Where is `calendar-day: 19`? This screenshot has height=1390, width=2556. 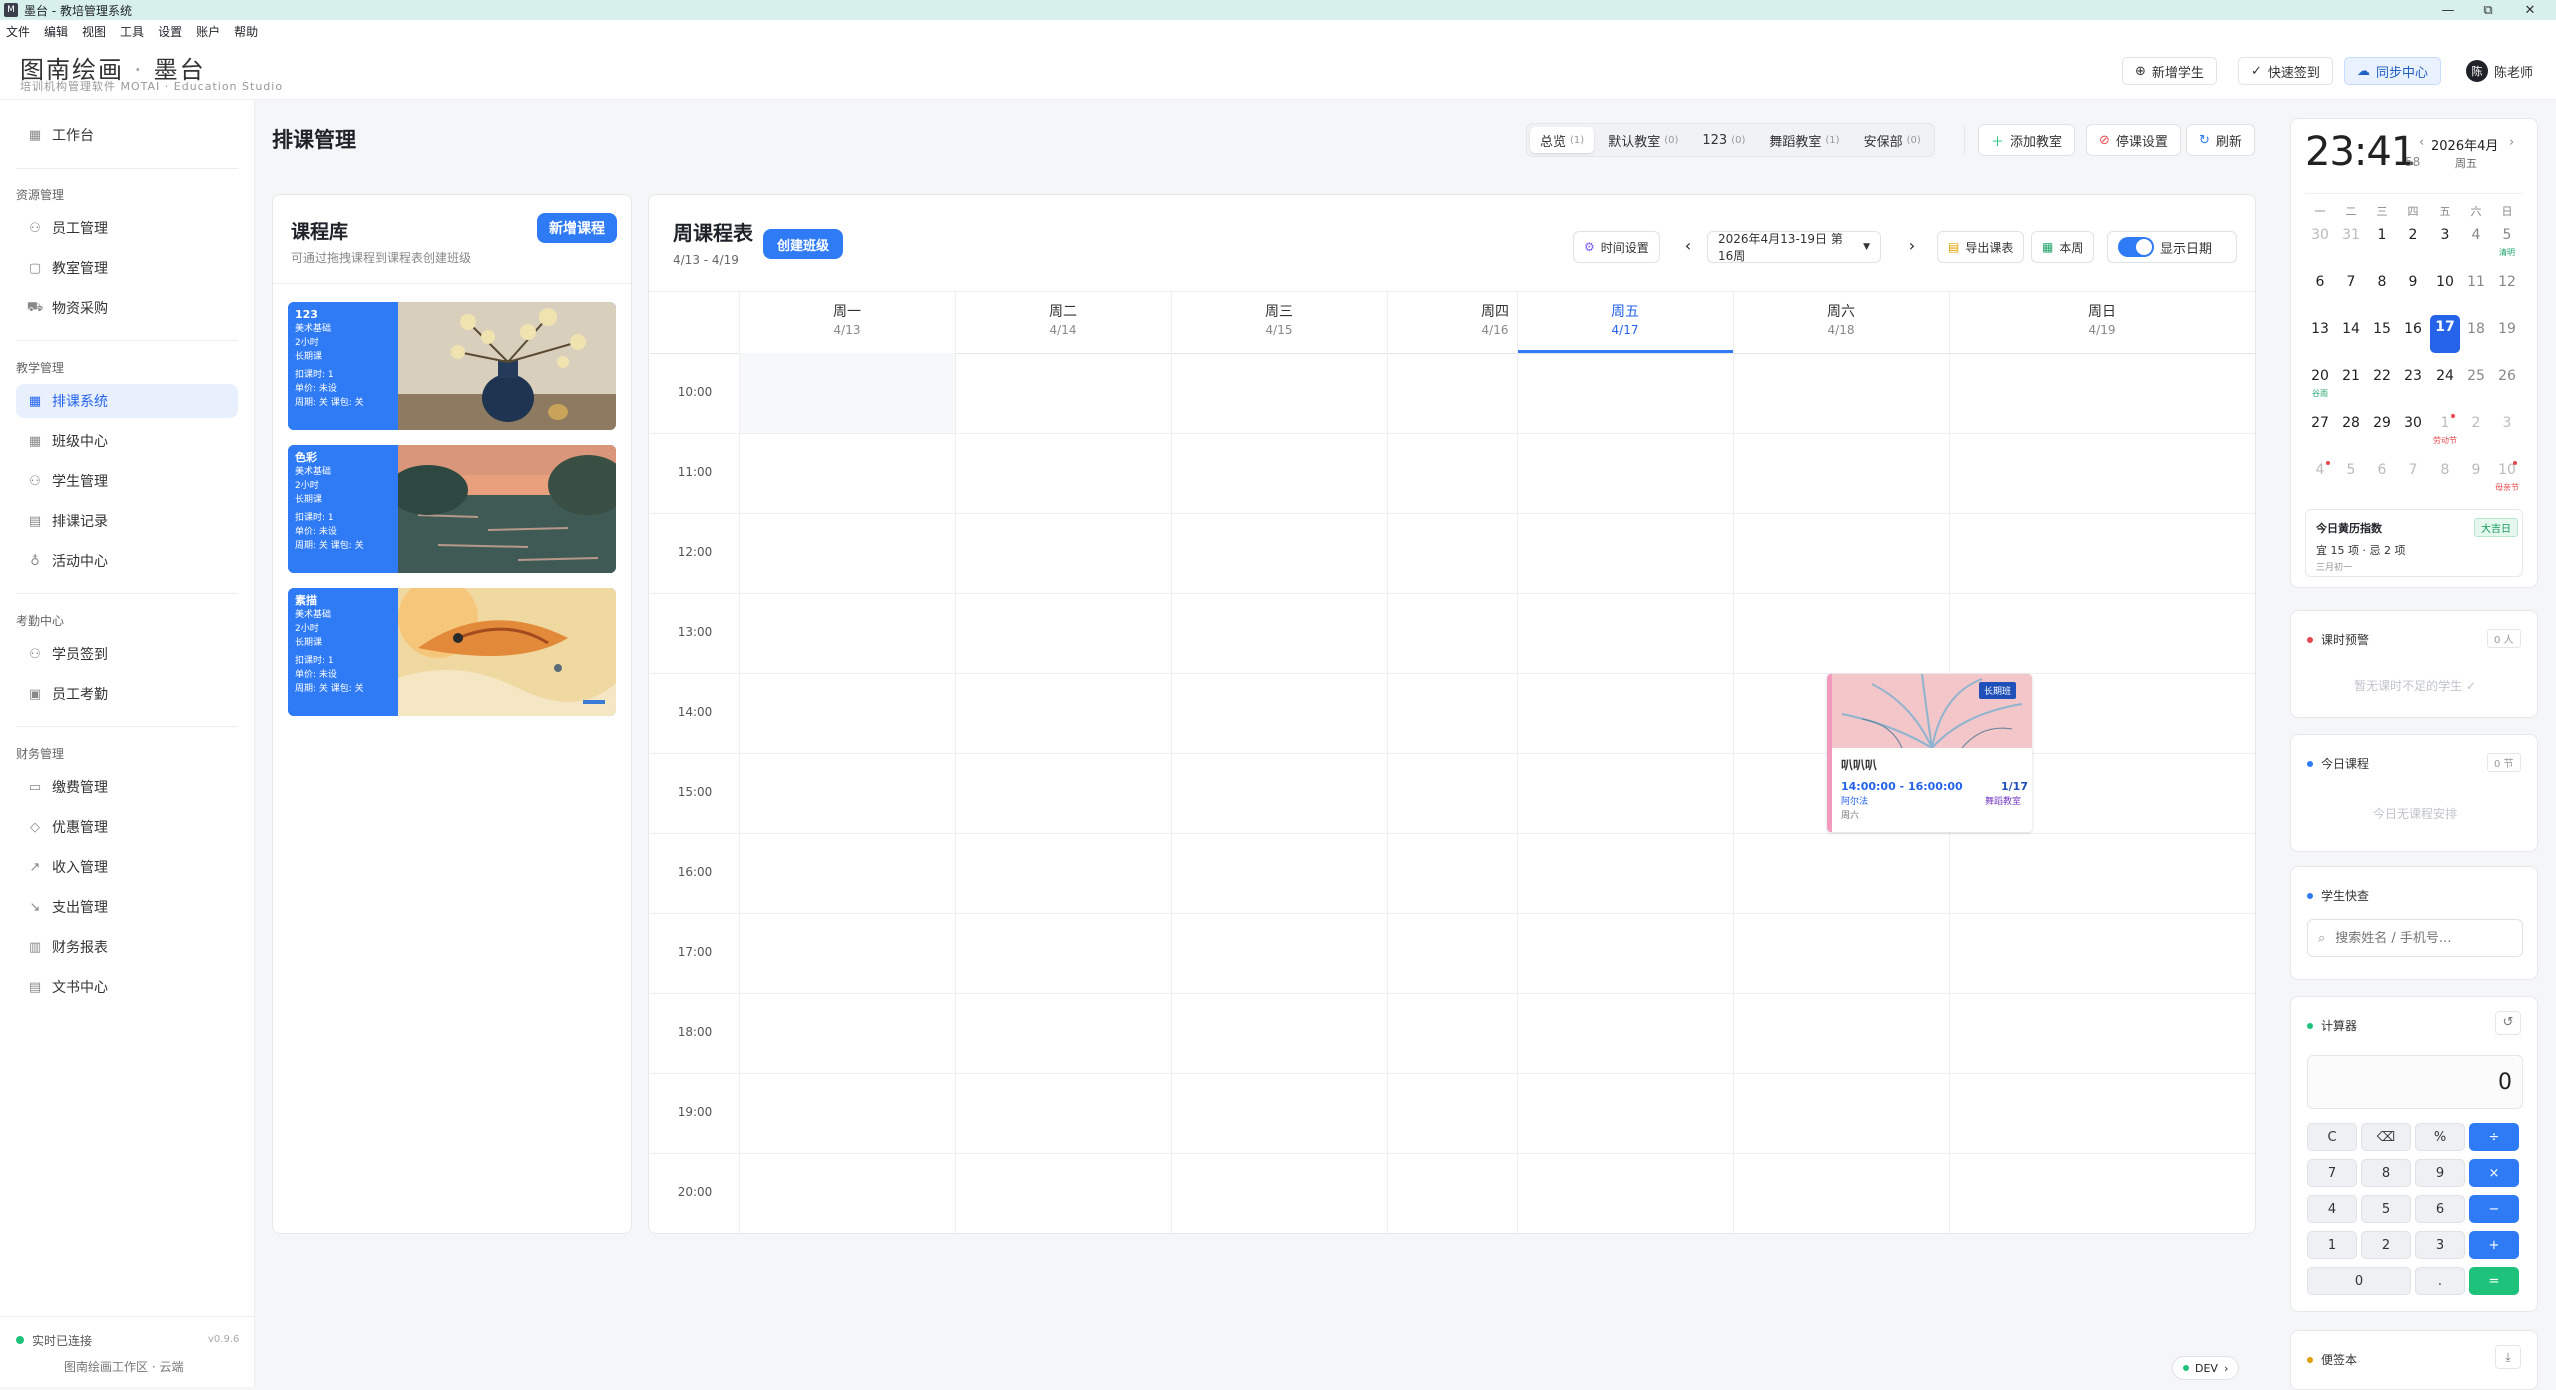
calendar-day: 19 is located at coordinates (2507, 329).